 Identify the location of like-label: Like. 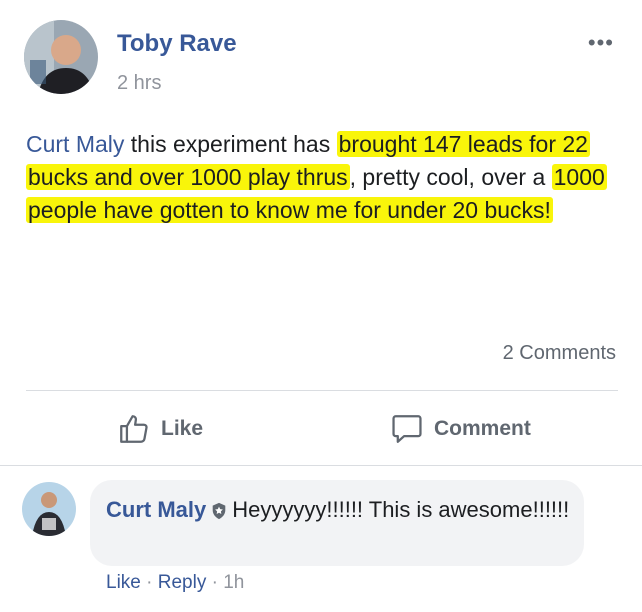
(182, 428).